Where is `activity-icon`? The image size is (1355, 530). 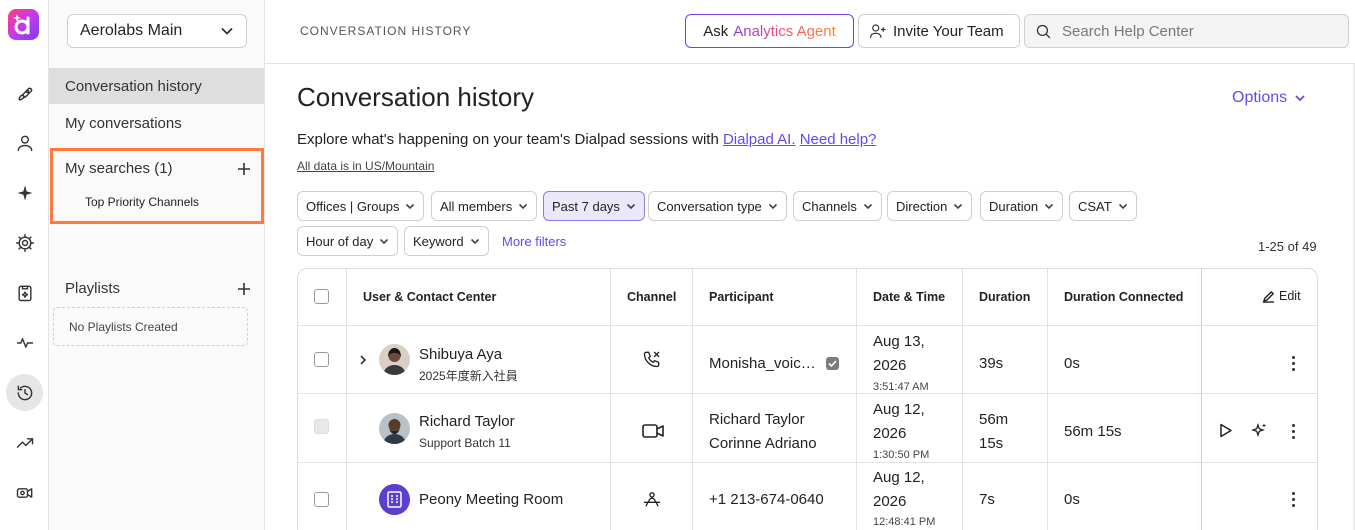 activity-icon is located at coordinates (24, 342).